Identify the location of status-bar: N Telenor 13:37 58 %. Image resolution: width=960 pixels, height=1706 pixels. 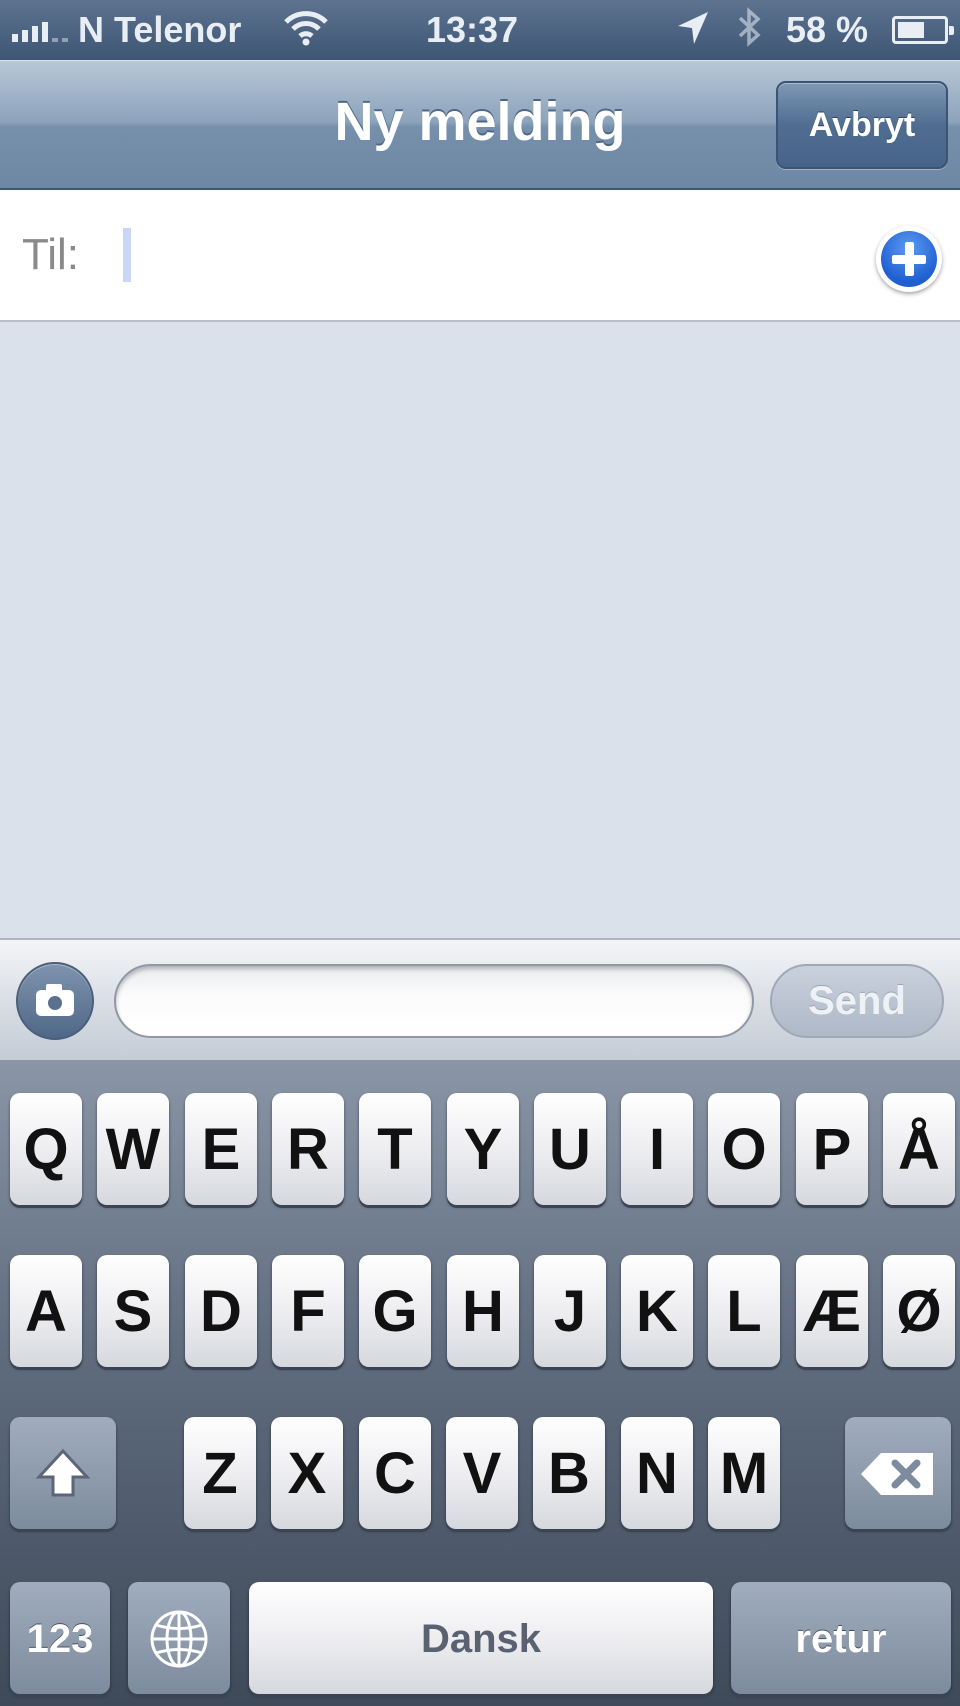
(480, 30).